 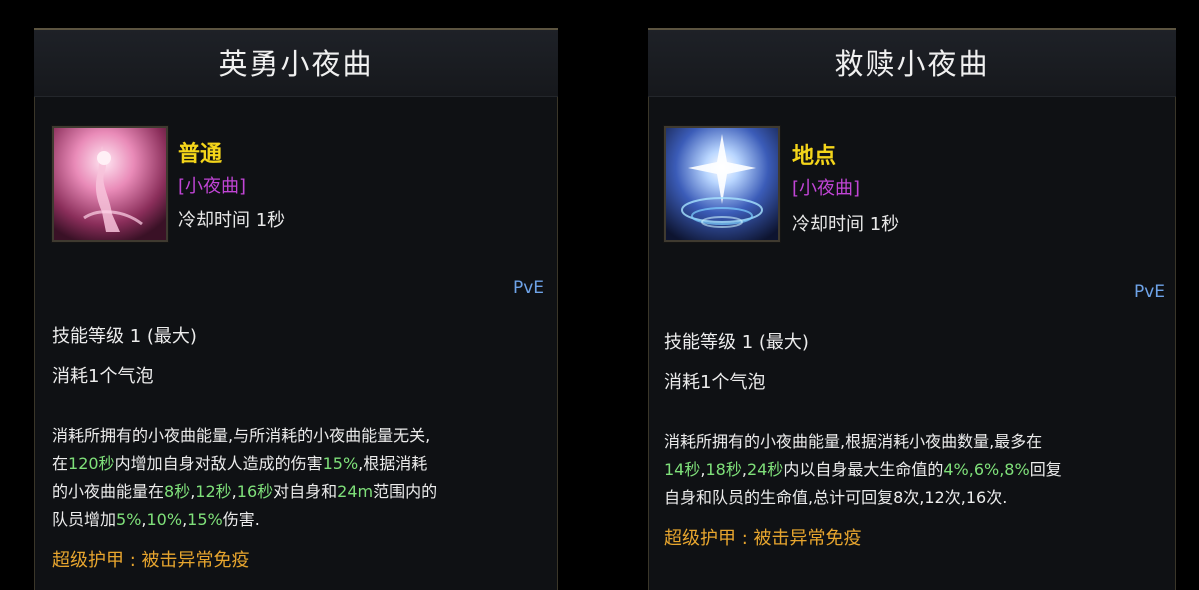 What do you see at coordinates (164, 519) in the screenshot?
I see `desc-highlight: 10%` at bounding box center [164, 519].